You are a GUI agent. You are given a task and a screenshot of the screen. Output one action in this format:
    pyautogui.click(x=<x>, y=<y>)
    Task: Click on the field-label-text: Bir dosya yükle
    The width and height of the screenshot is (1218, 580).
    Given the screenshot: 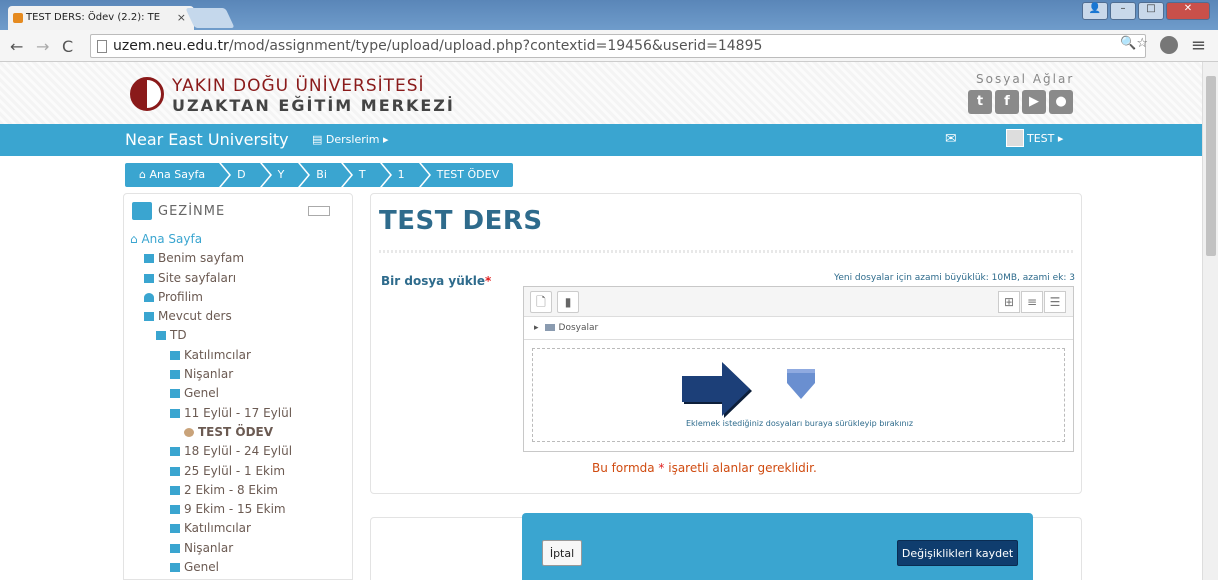 What is the action you would take?
    pyautogui.click(x=433, y=281)
    